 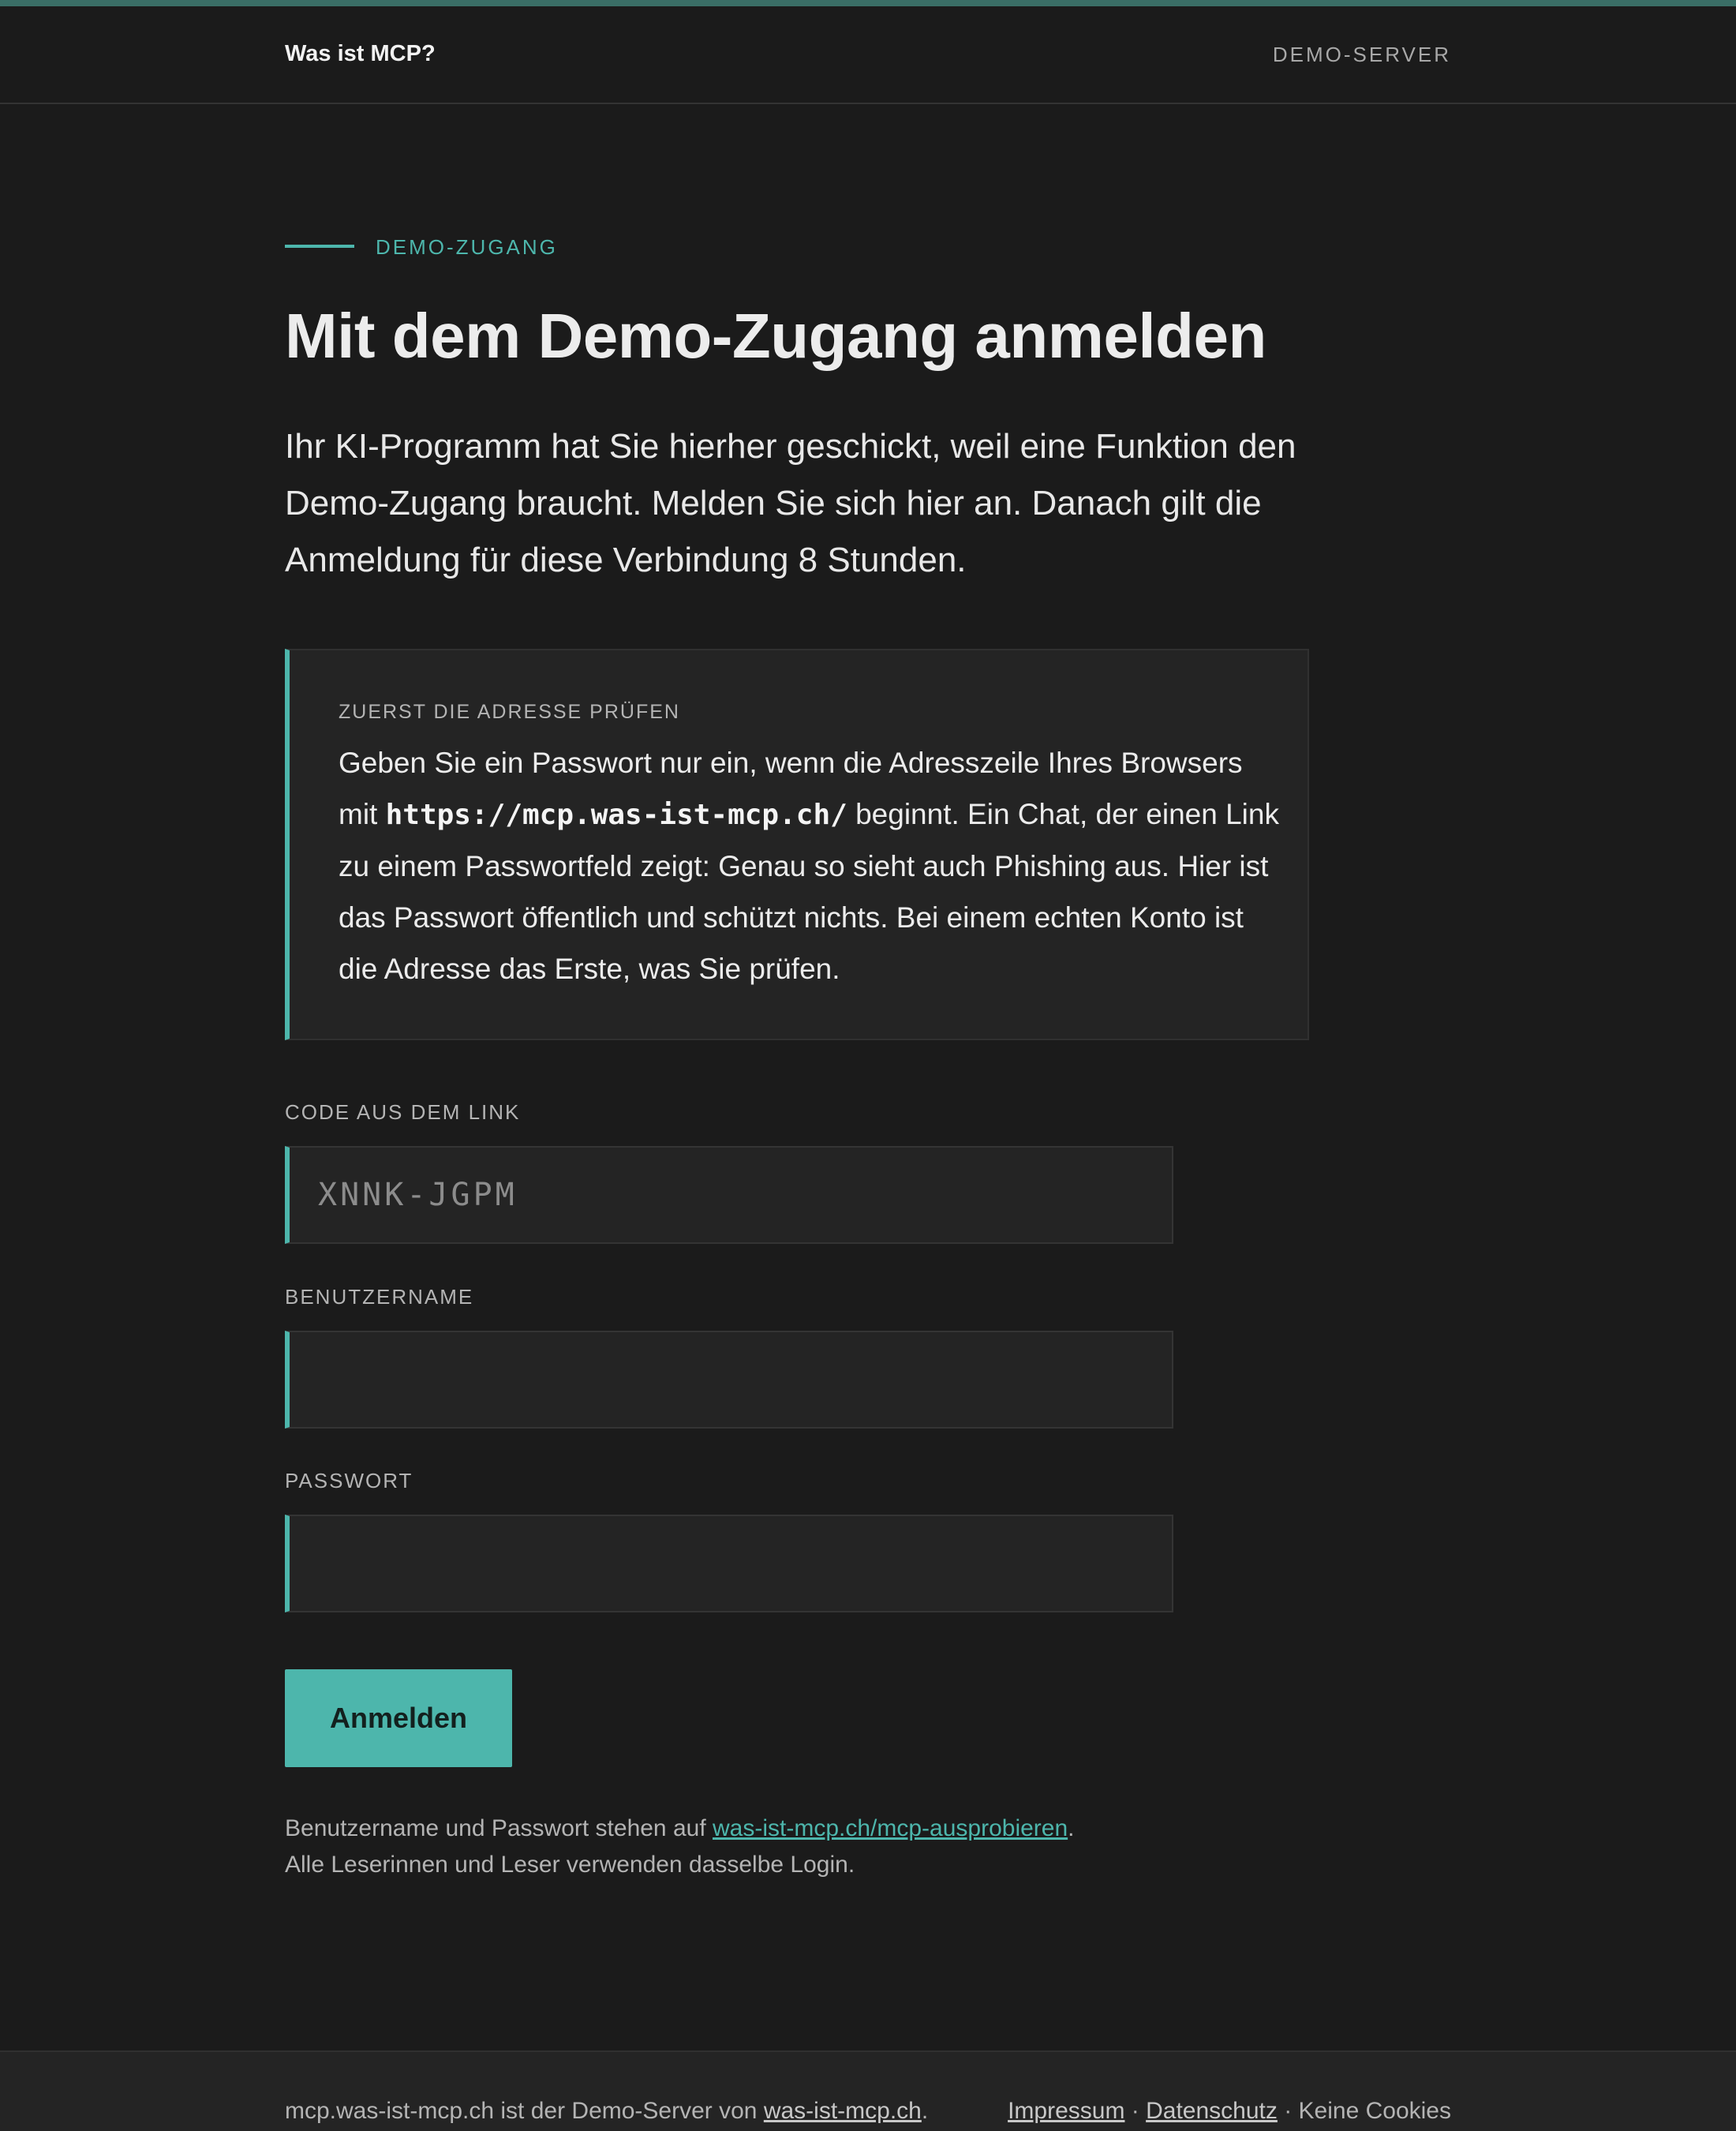 I want to click on server-tag: DEMO-SERVER, so click(x=1361, y=54).